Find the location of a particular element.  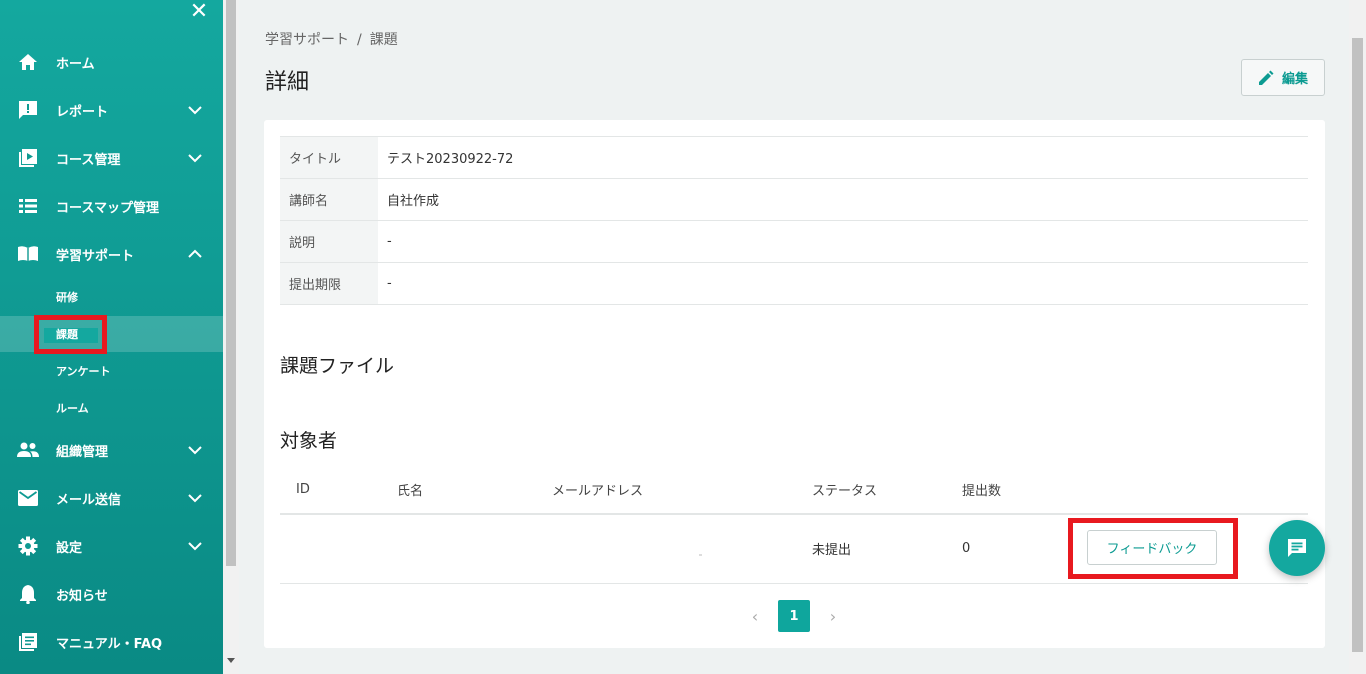

cell-name is located at coordinates (474, 549).